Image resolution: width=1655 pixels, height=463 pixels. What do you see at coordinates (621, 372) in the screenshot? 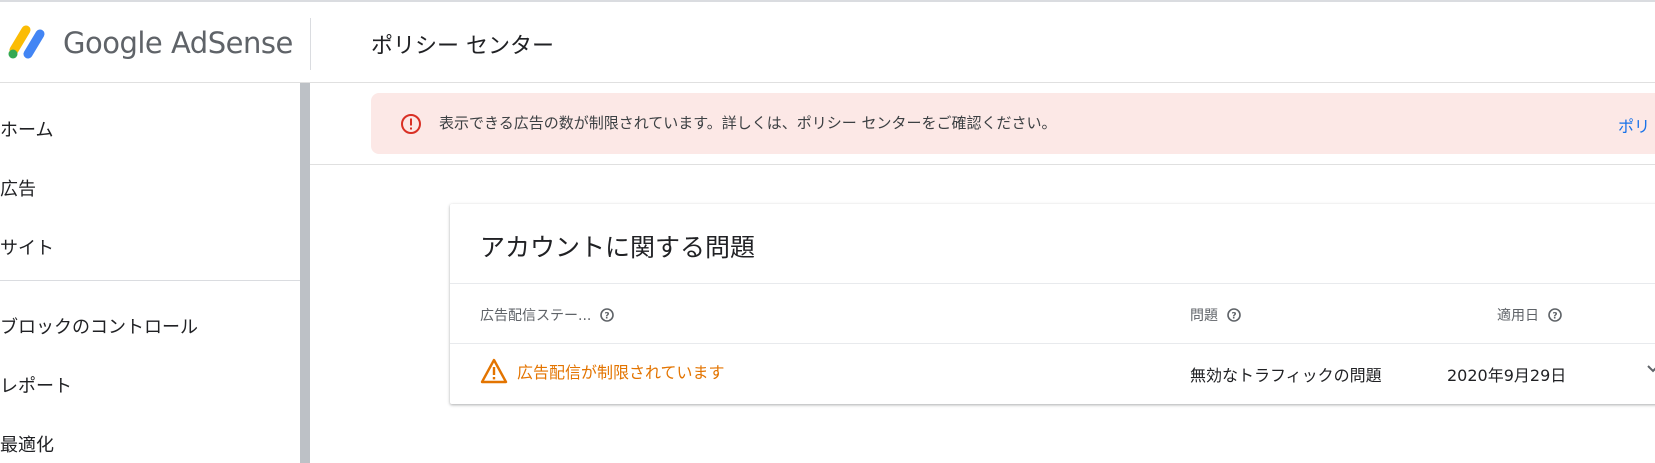
I see `status-text: 広告配信が制限されています` at bounding box center [621, 372].